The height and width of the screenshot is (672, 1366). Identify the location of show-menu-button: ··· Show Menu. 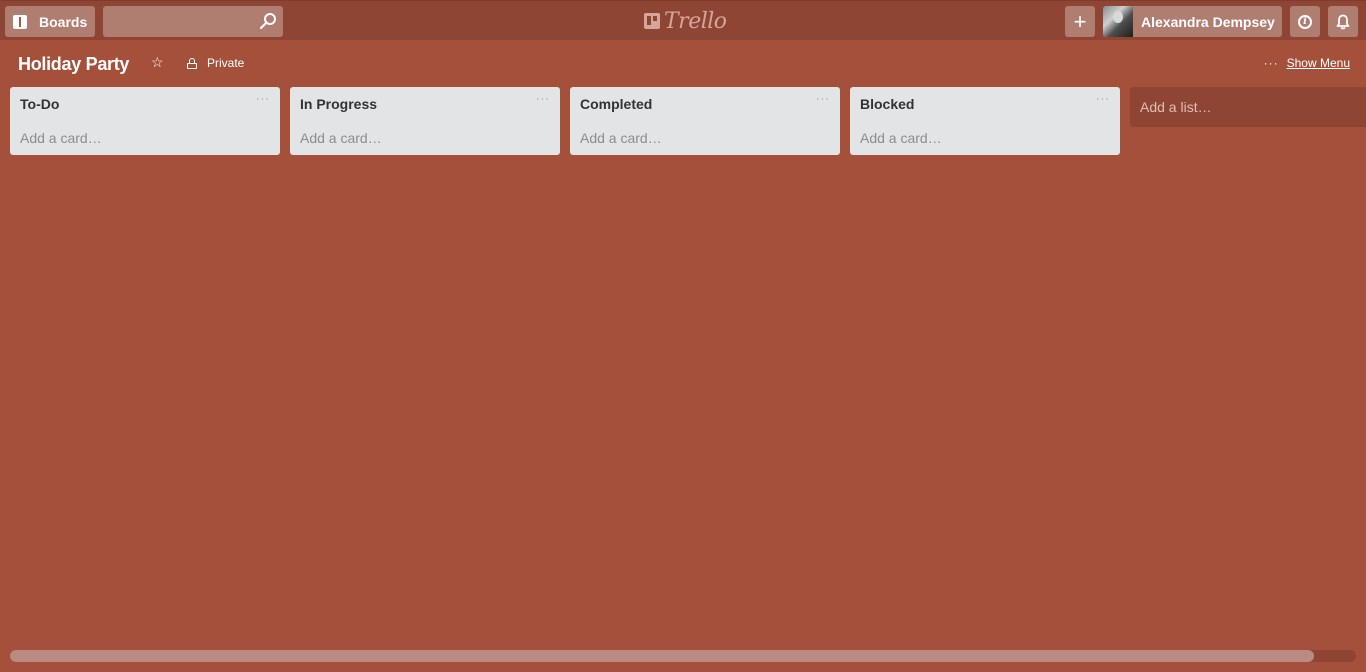
(1307, 63).